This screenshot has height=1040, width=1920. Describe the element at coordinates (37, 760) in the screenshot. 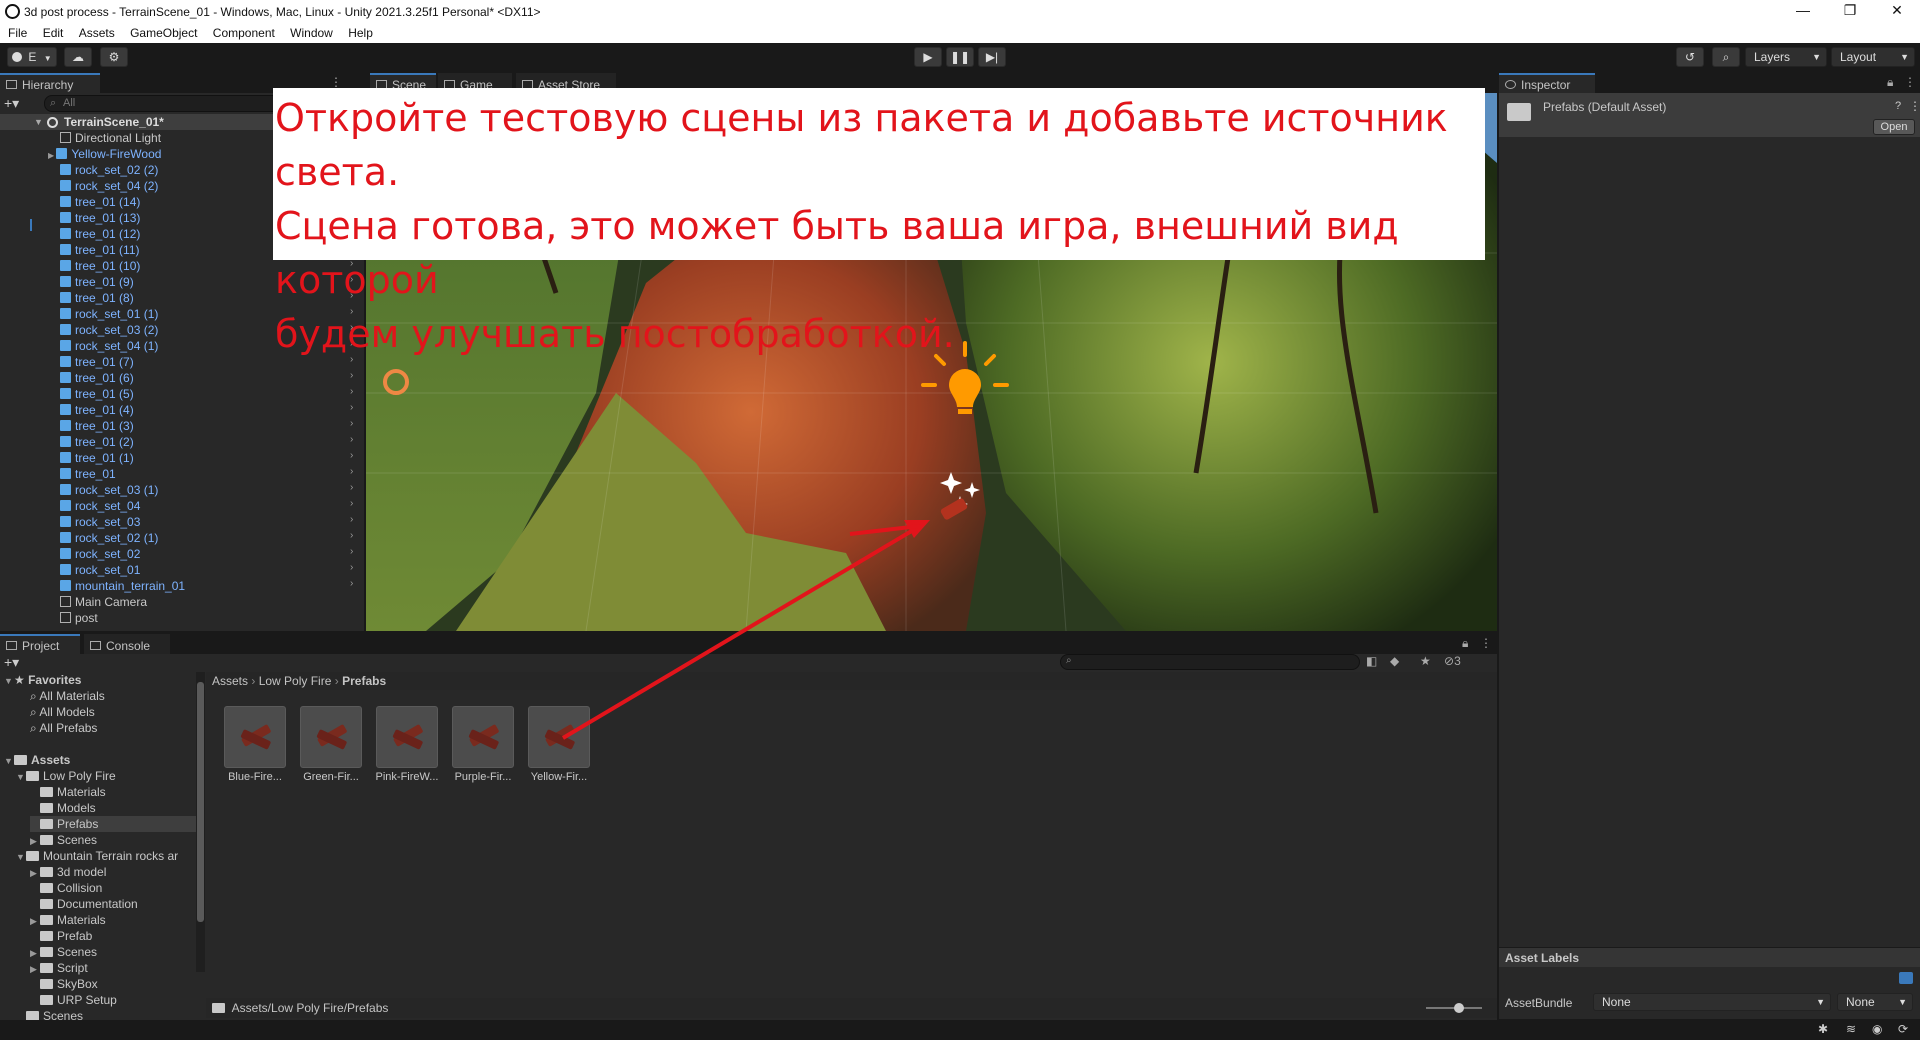

I see `assets-header: ▼ Assets` at that location.